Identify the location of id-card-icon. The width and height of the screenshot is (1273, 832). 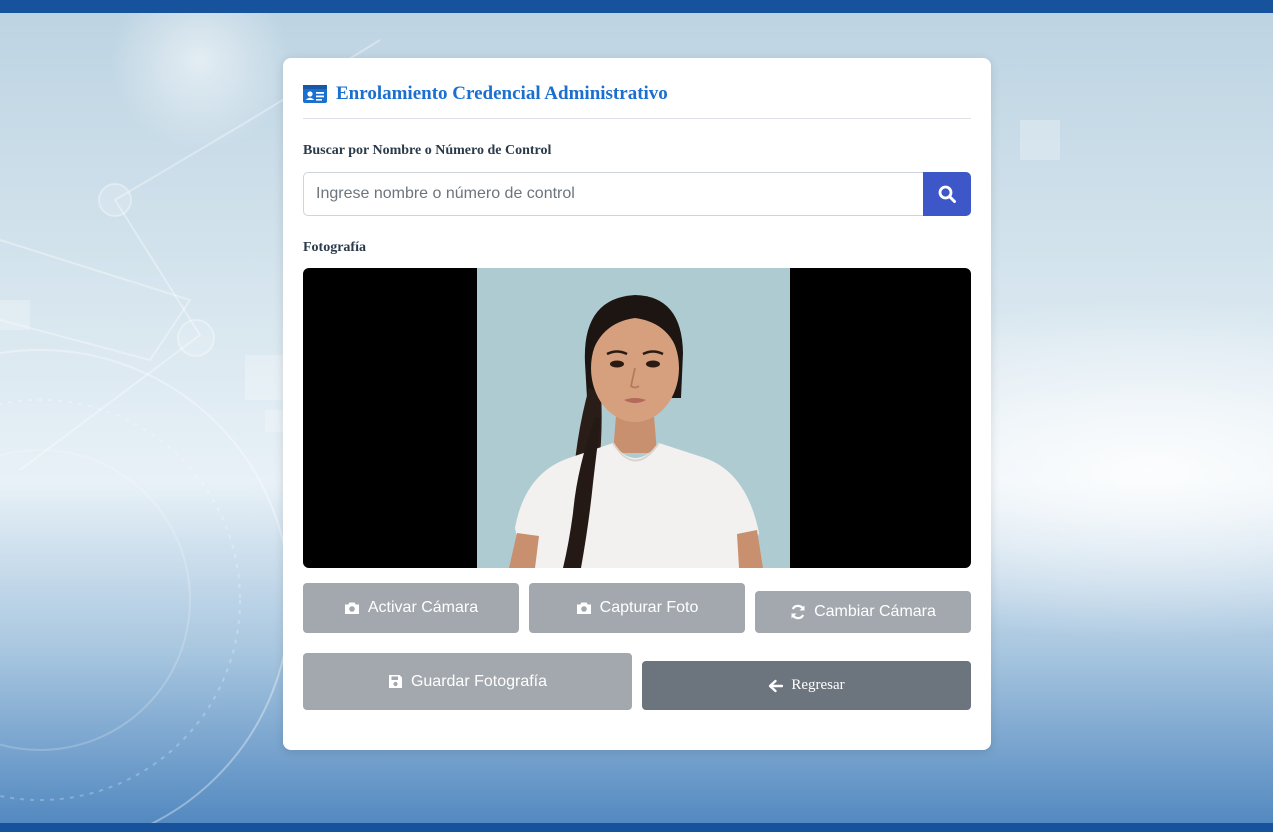
(315, 94).